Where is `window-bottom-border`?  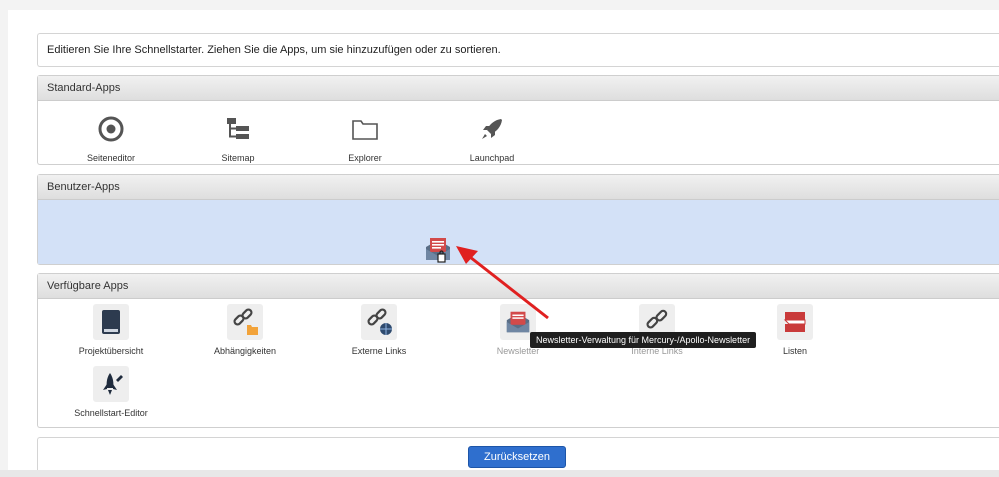
window-bottom-border is located at coordinates (499, 473).